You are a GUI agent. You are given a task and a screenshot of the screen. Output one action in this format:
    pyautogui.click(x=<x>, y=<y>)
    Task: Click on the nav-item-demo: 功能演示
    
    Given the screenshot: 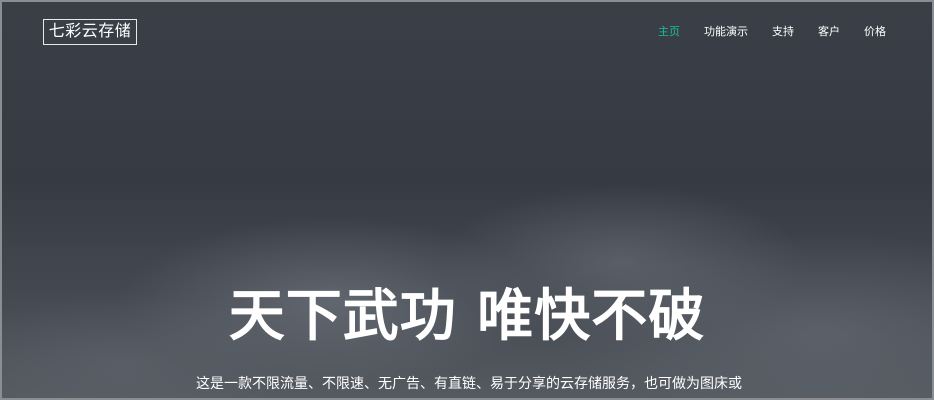 What is the action you would take?
    pyautogui.click(x=726, y=32)
    